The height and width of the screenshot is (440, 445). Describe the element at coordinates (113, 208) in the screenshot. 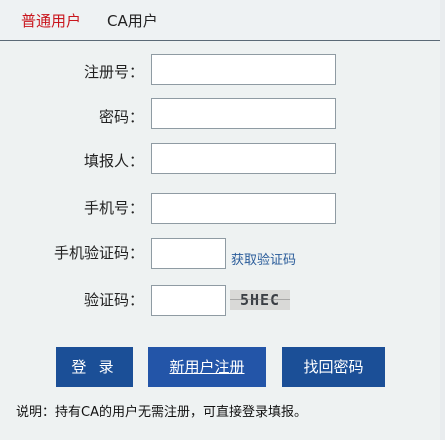

I see `phone-label: 手机号：` at that location.